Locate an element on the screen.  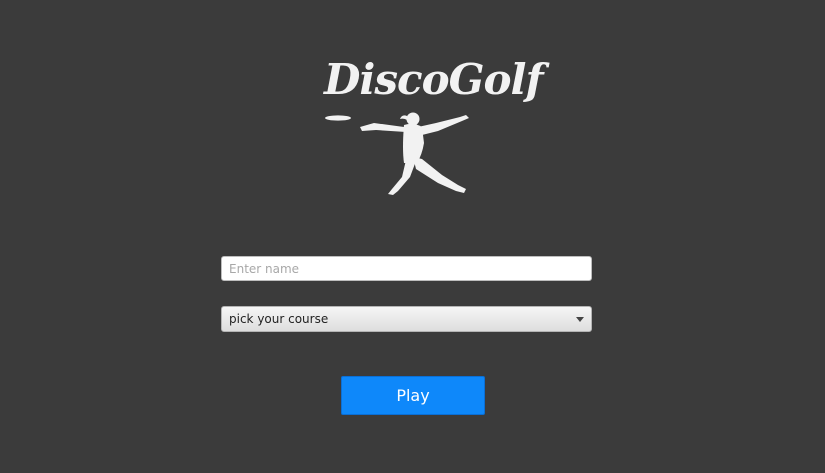
disc-thrower-icon is located at coordinates (397, 153).